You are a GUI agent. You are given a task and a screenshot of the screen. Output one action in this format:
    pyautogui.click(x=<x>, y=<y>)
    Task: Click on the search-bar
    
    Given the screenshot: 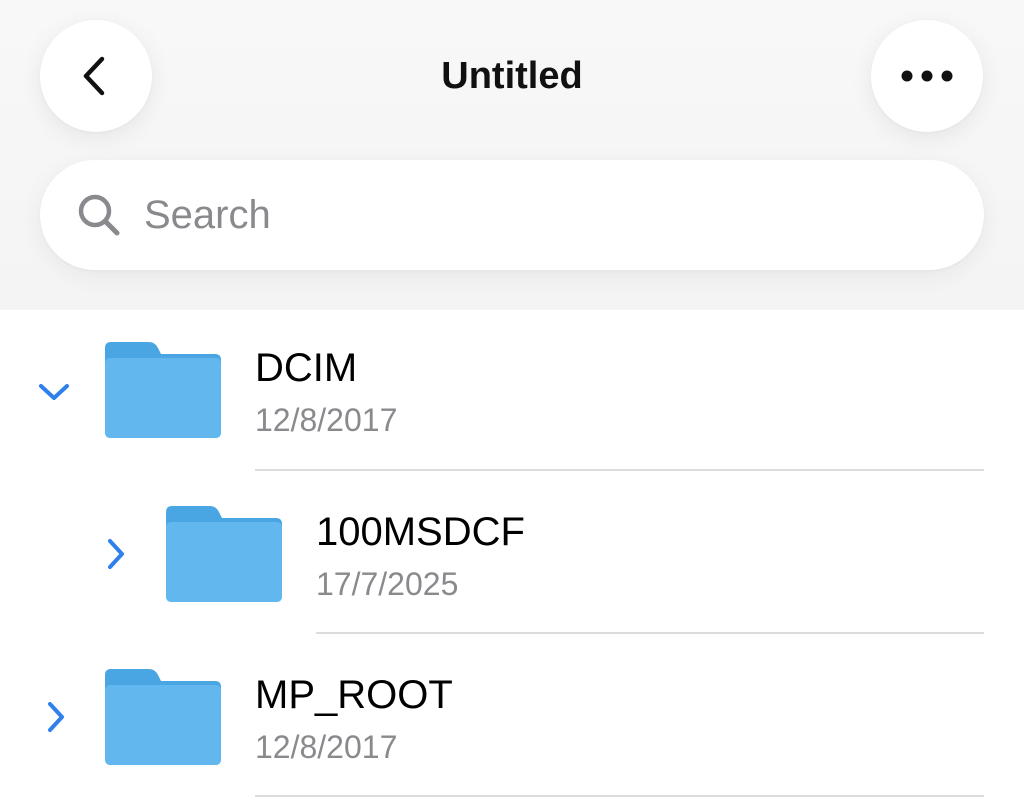 What is the action you would take?
    pyautogui.click(x=512, y=215)
    